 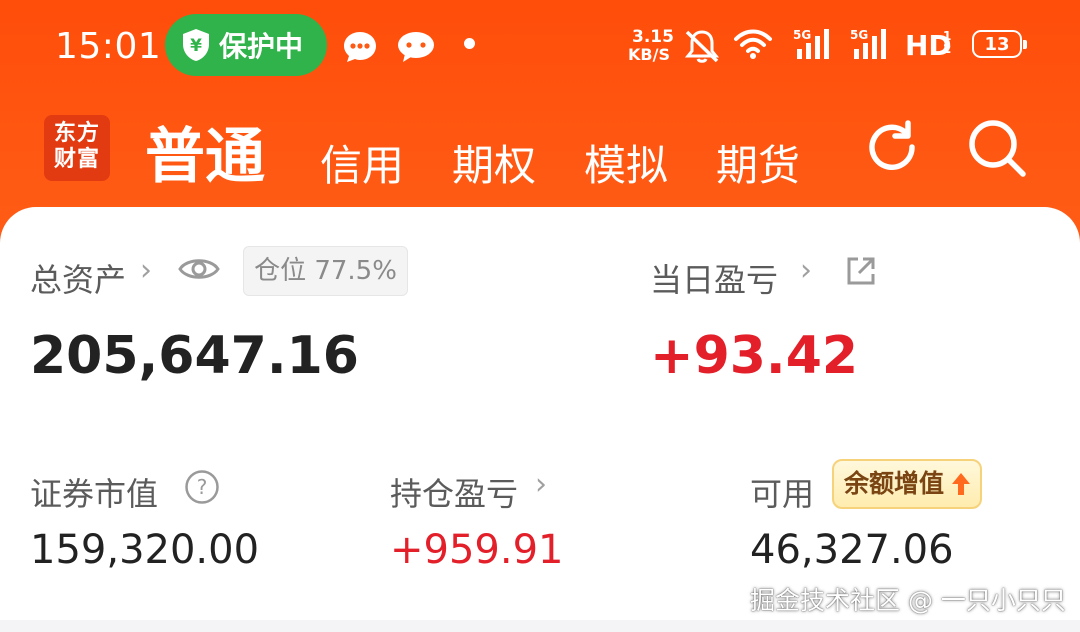 I want to click on battery-indicator: 13, so click(x=999, y=44).